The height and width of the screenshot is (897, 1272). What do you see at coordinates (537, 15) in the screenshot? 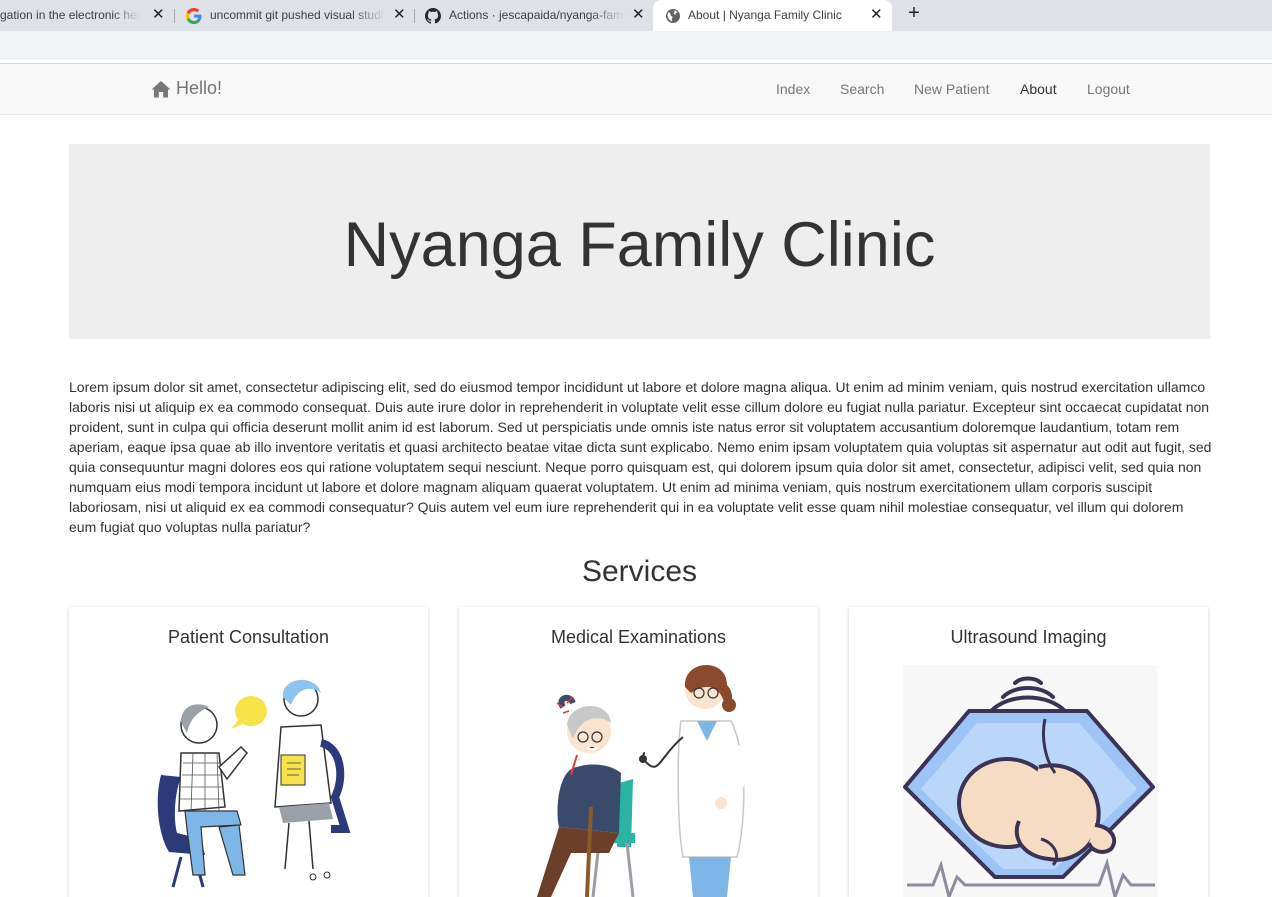
I see `tab-title: Actions · jescapaida/nyanga-fami` at bounding box center [537, 15].